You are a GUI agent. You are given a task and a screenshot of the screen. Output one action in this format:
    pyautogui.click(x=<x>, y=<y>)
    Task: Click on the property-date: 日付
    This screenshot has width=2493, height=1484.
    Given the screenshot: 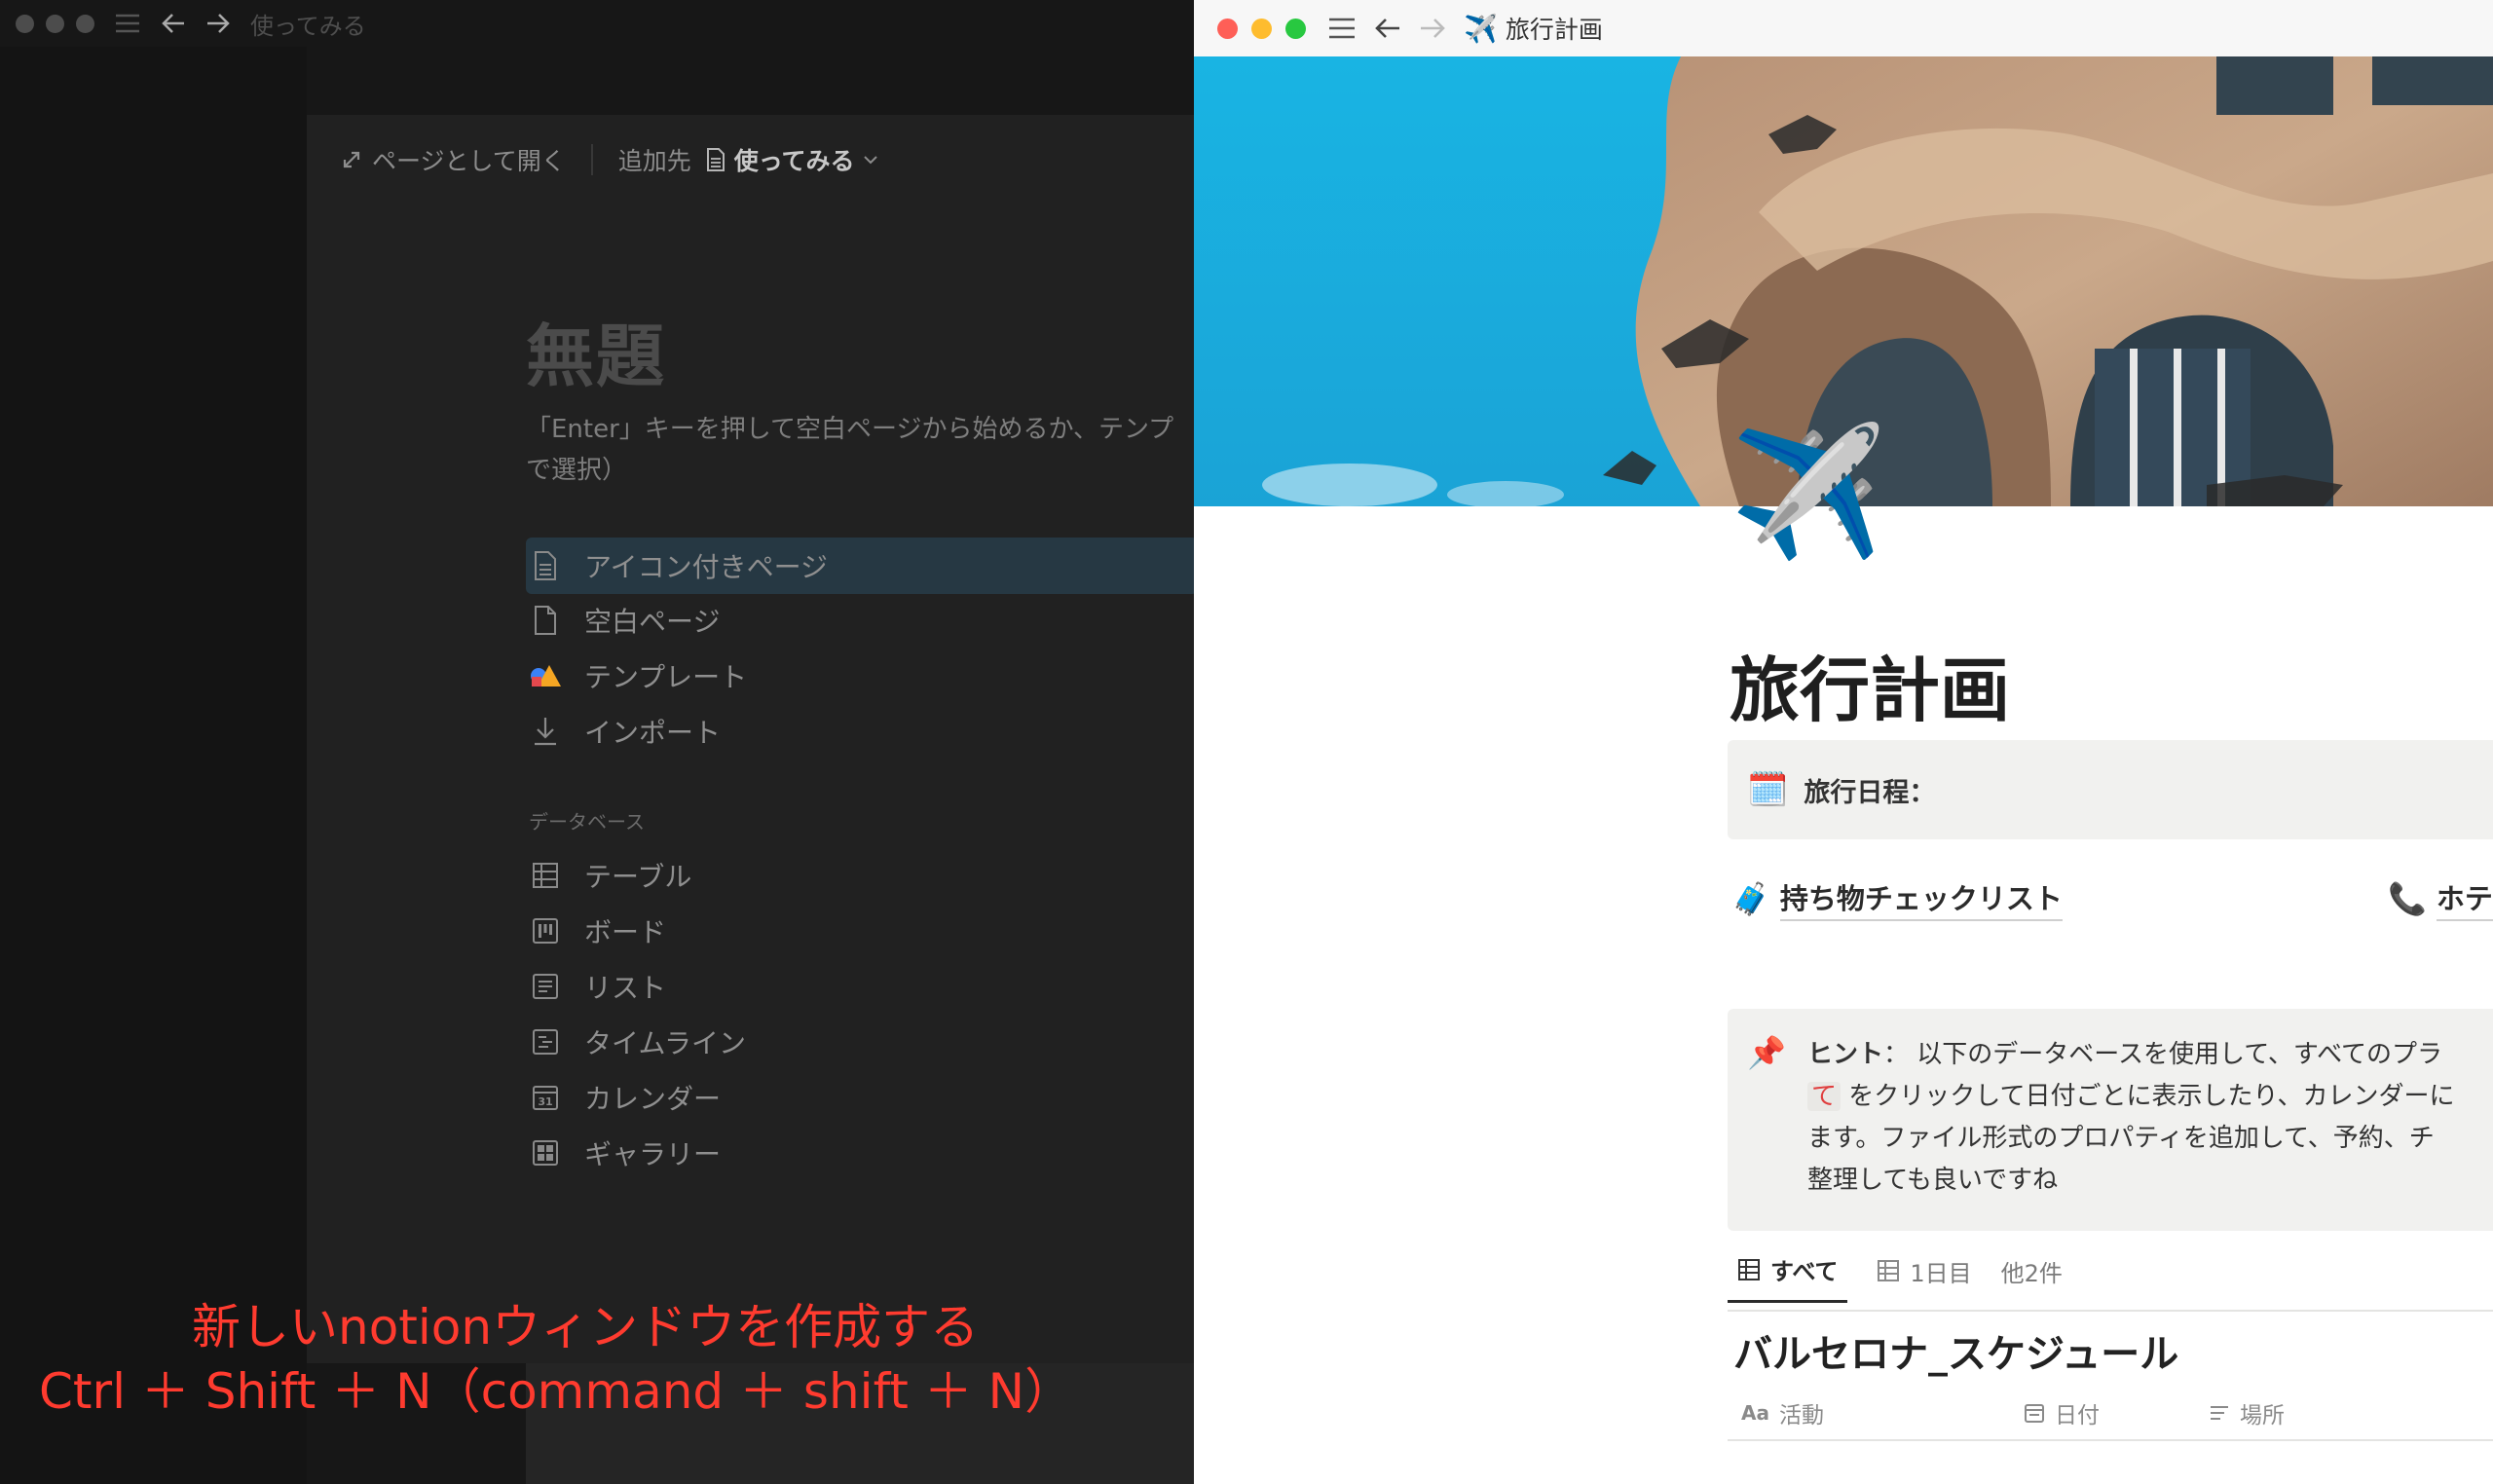 What is the action you would take?
    pyautogui.click(x=2116, y=1412)
    